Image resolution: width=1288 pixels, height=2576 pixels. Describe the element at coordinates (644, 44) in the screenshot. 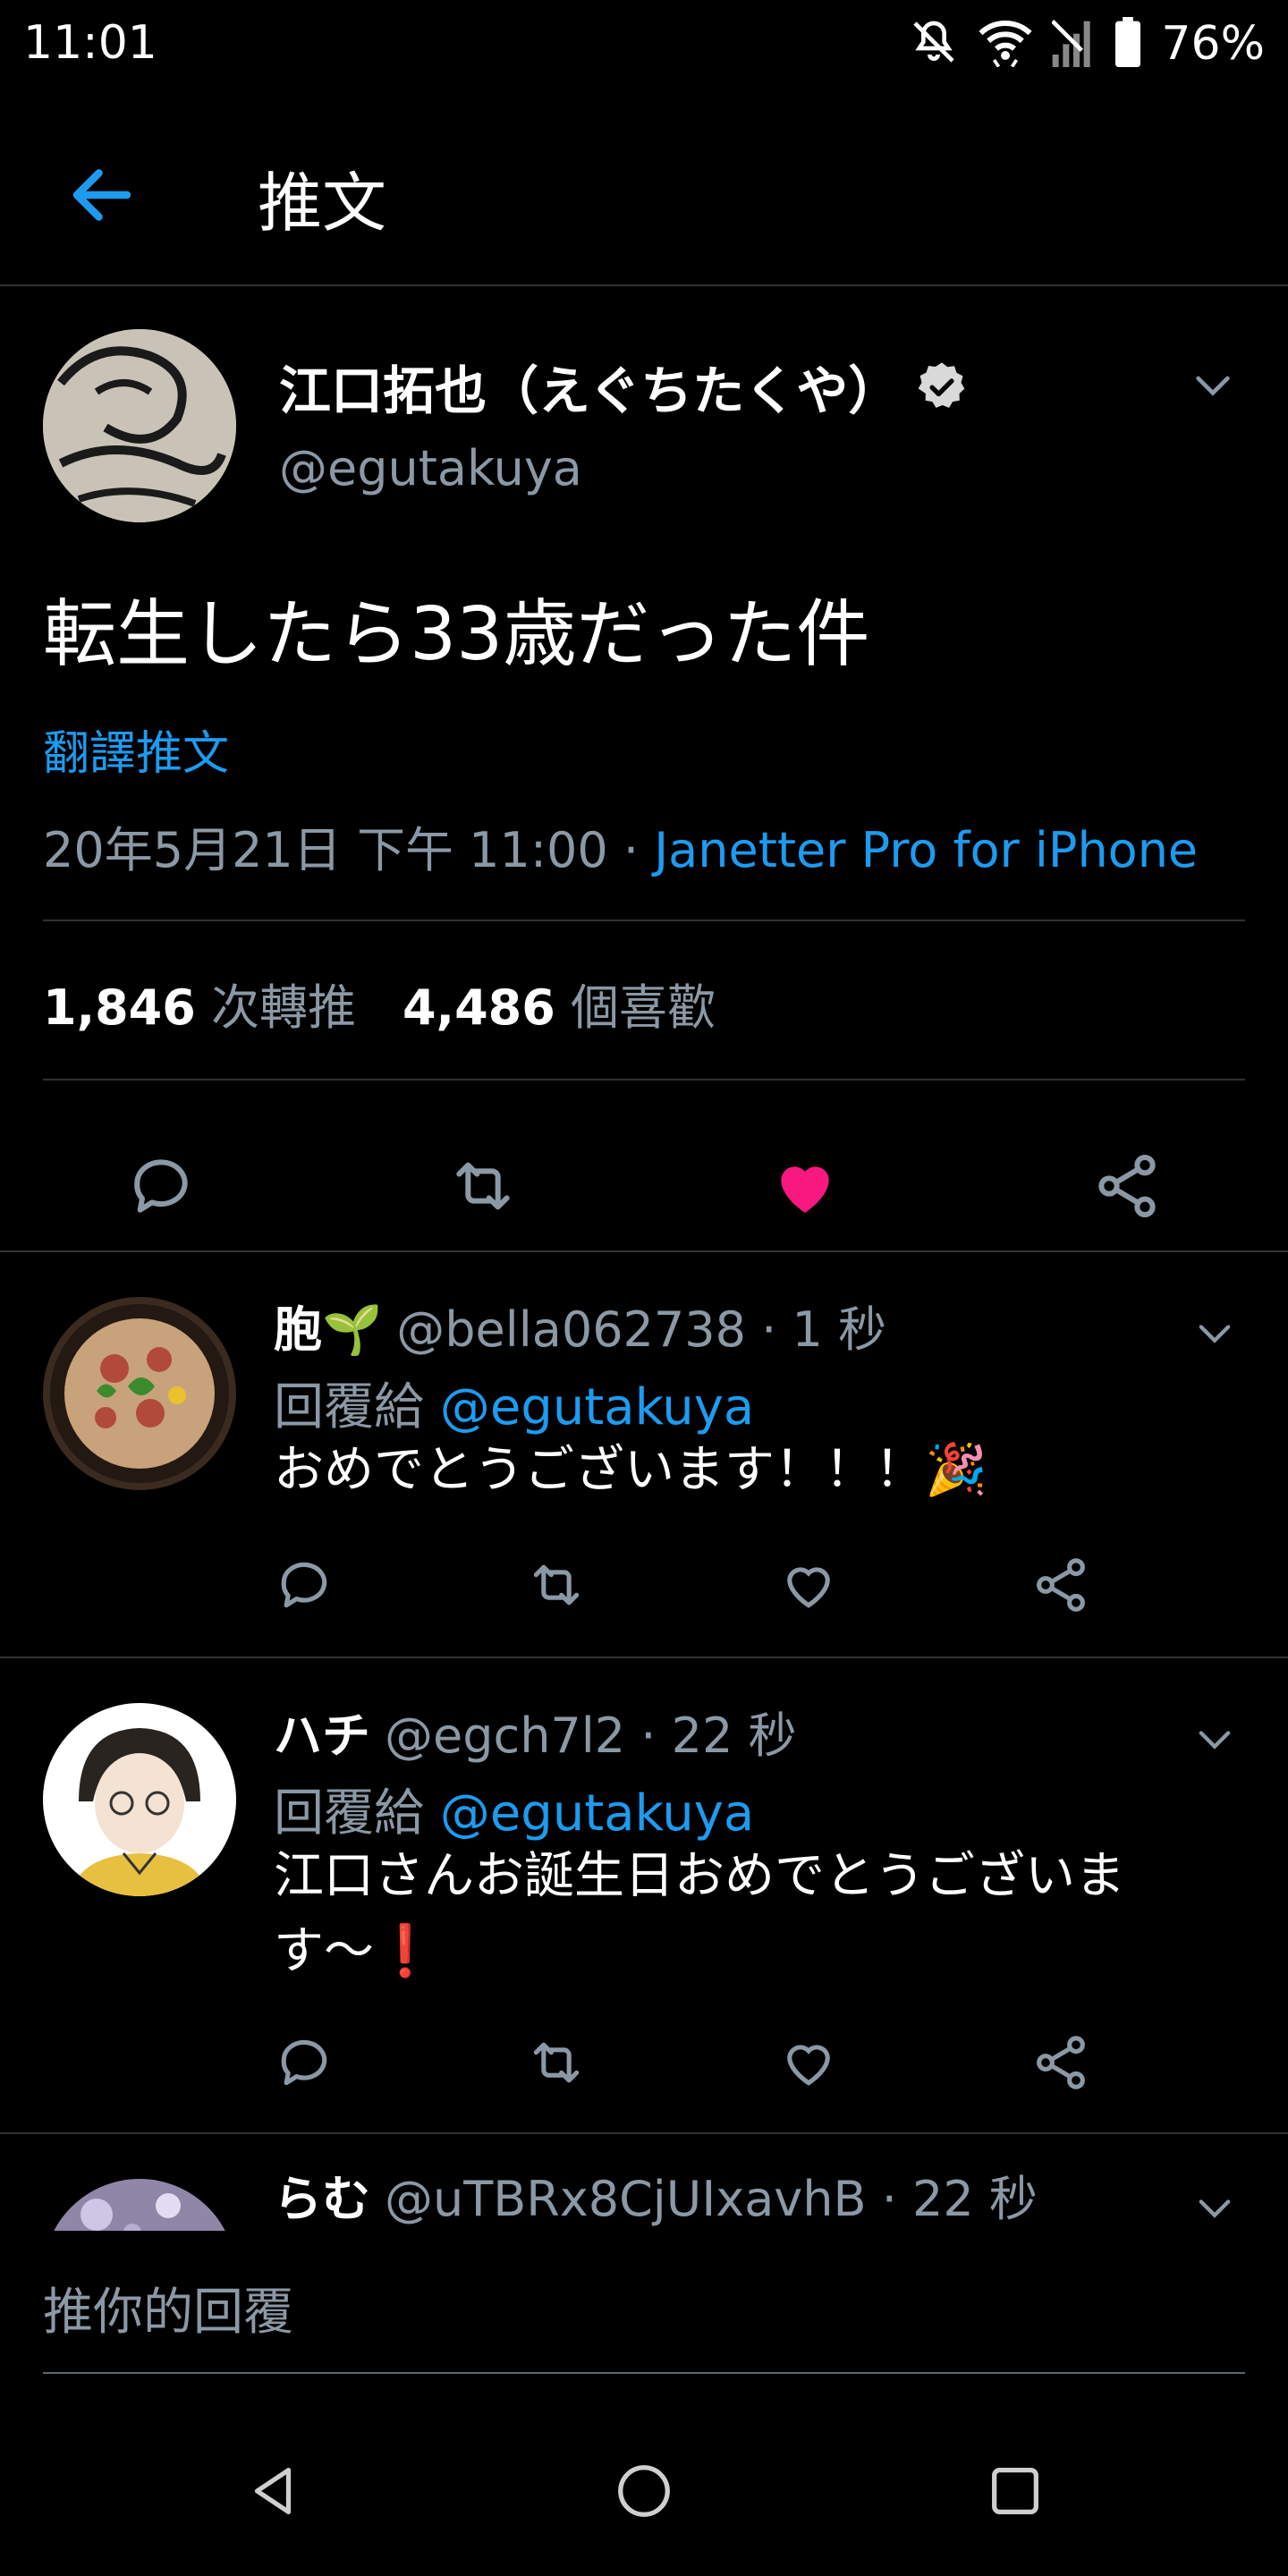

I see `status-bar: 11:01 76%` at that location.